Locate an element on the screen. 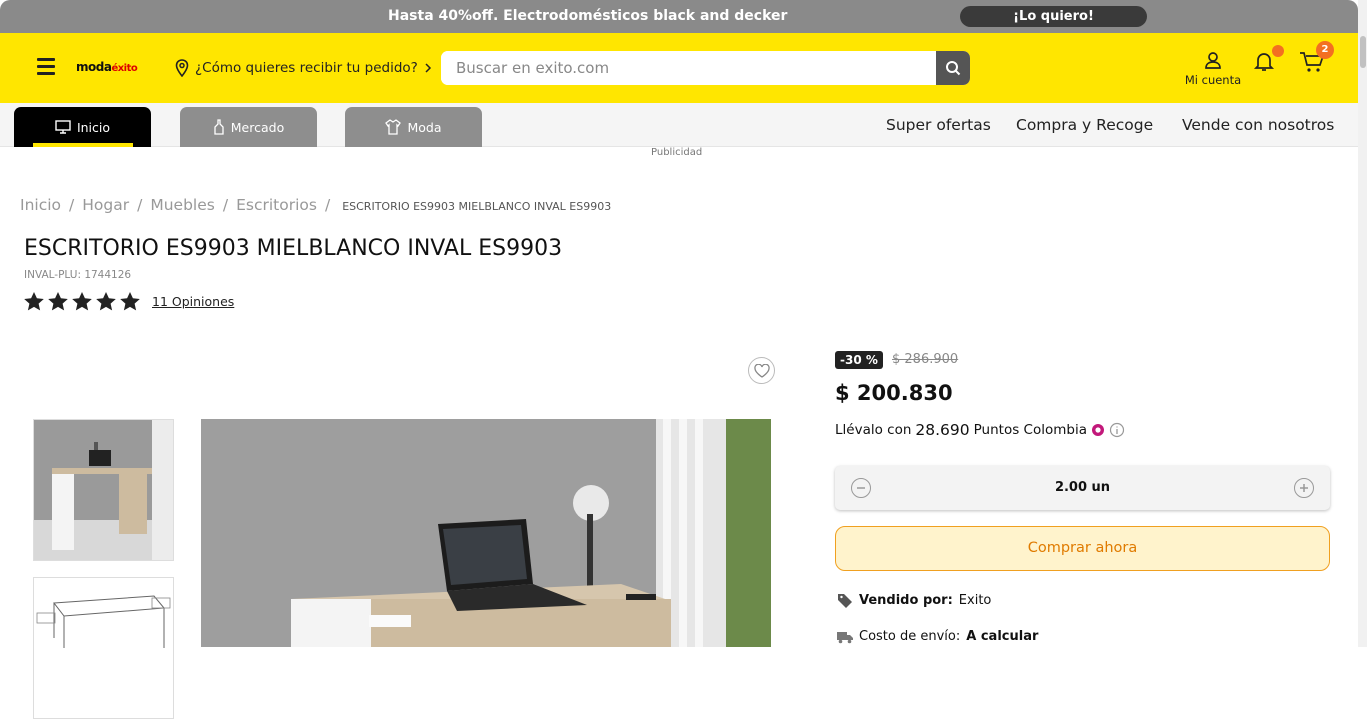 This screenshot has width=1367, height=719. logo-brand: éxito is located at coordinates (124, 68).